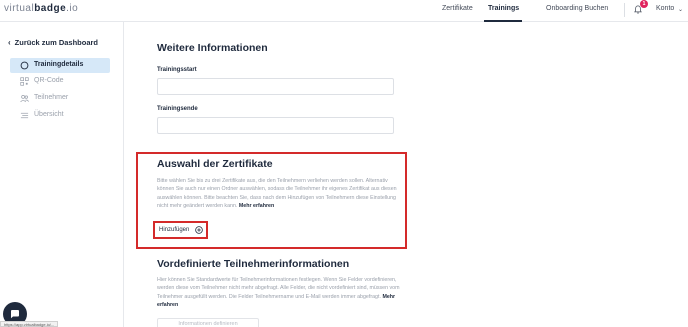 The height and width of the screenshot is (327, 688). Describe the element at coordinates (177, 109) in the screenshot. I see `training-end-label: Trainingsende` at that location.